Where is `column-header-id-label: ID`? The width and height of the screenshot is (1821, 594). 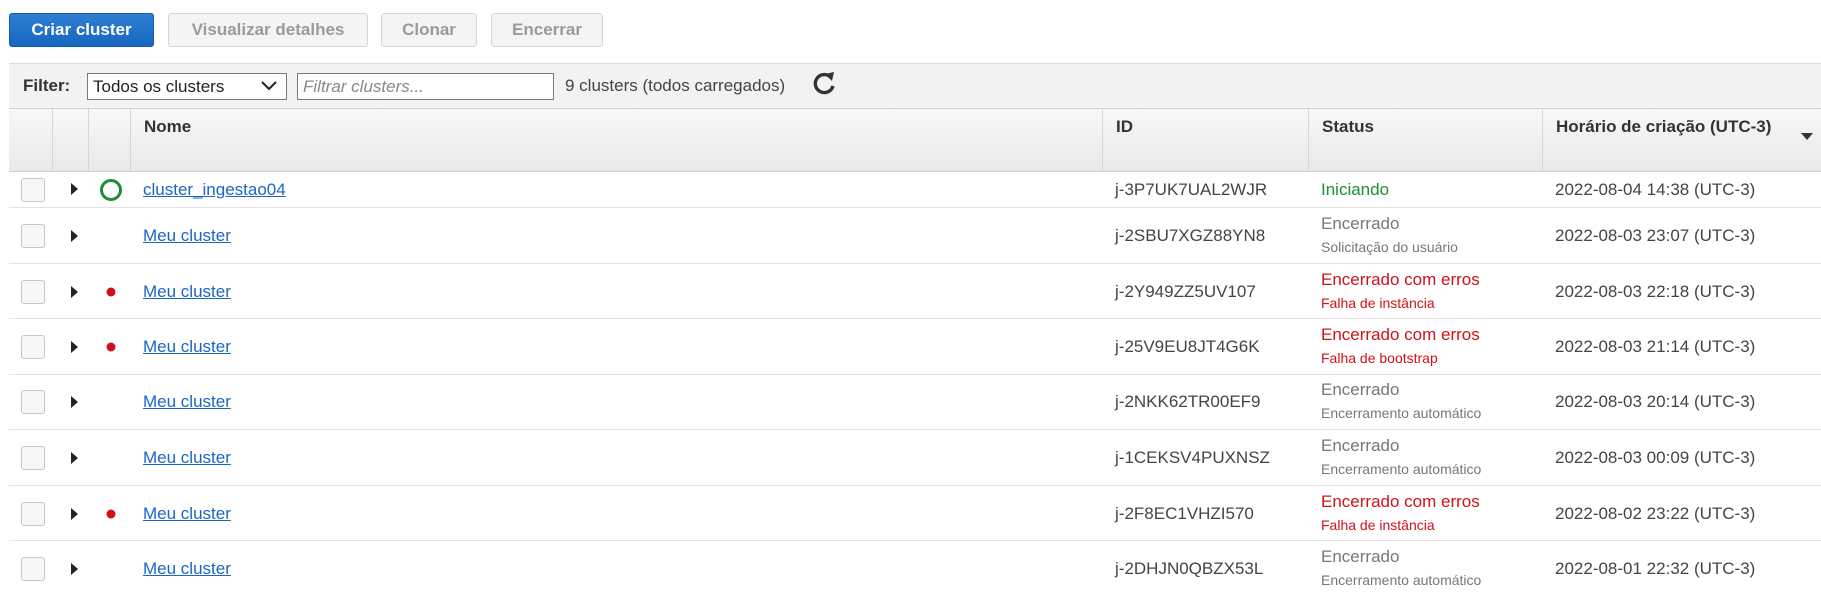 column-header-id-label: ID is located at coordinates (1124, 126).